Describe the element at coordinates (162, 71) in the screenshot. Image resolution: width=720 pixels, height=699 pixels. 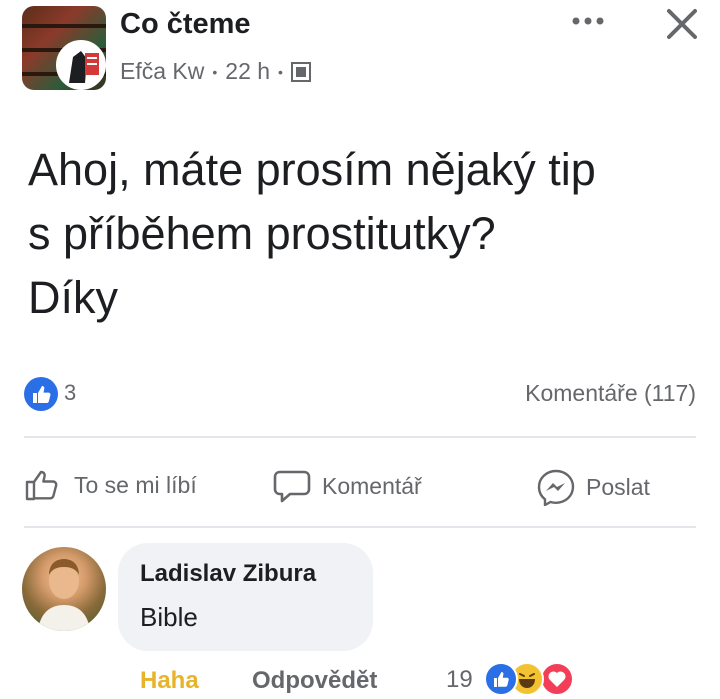
I see `author-name: Efča Kw` at that location.